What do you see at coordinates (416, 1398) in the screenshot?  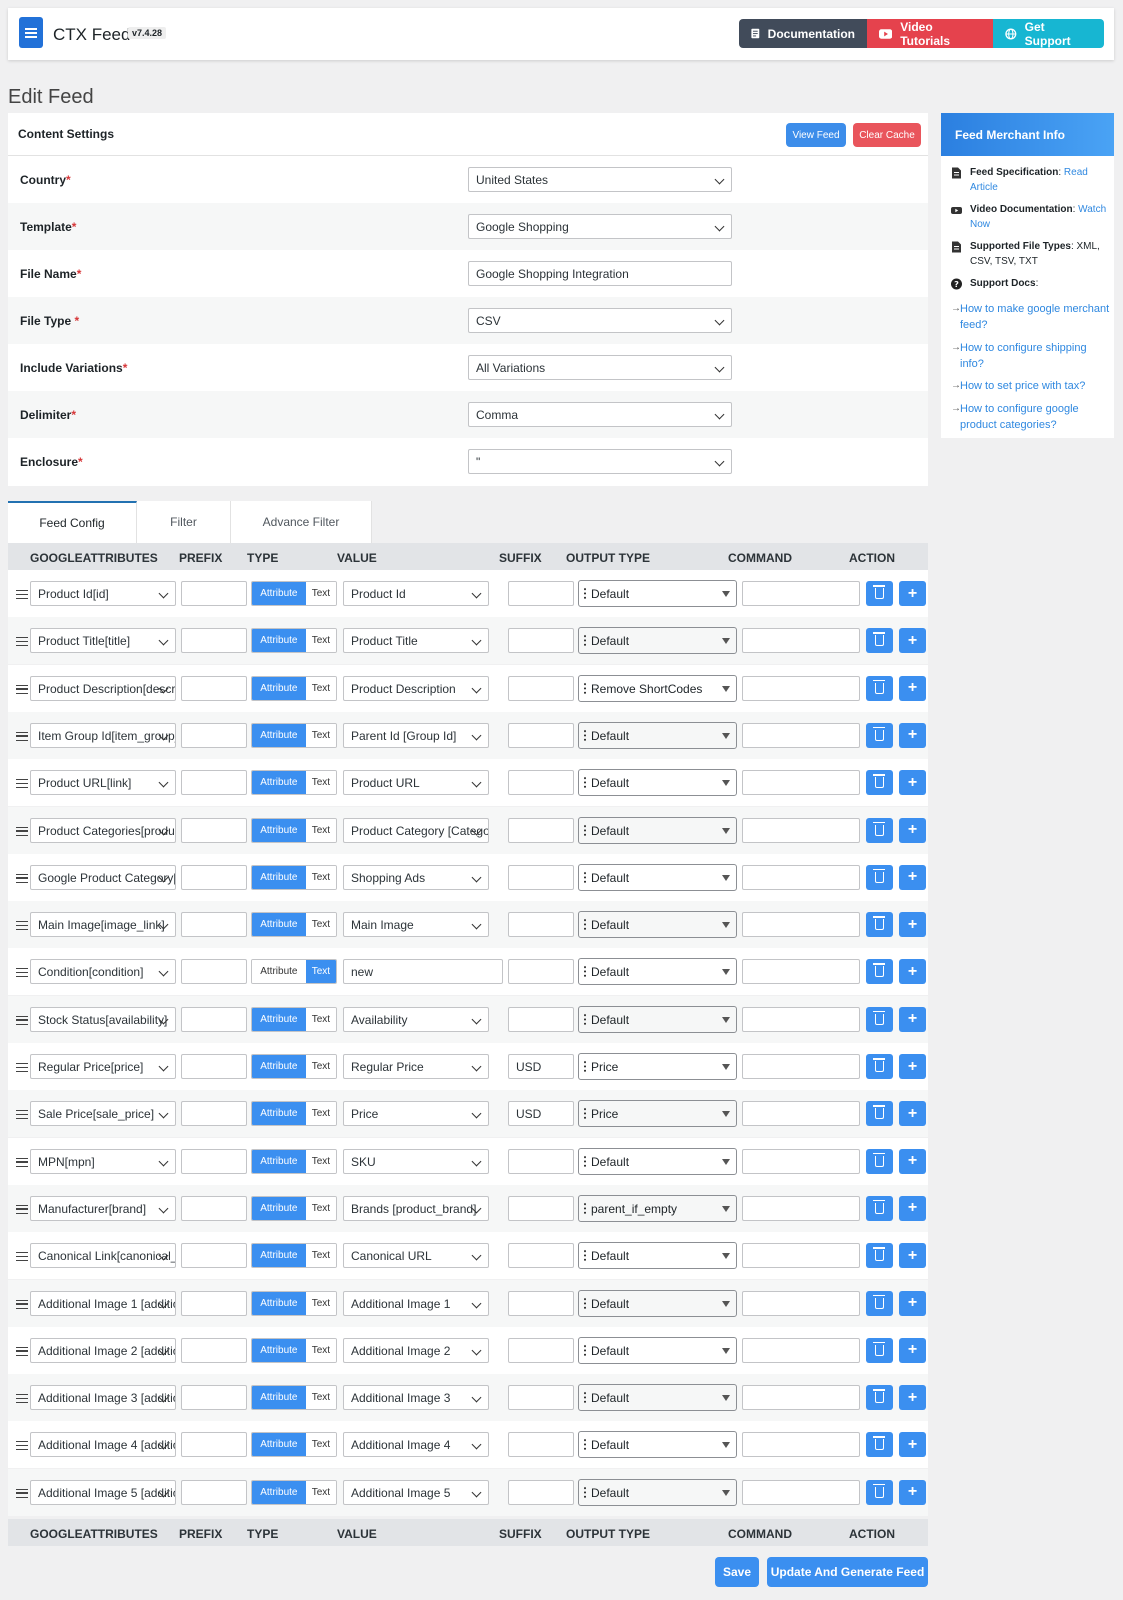 I see `value-select: Additional Image 3` at bounding box center [416, 1398].